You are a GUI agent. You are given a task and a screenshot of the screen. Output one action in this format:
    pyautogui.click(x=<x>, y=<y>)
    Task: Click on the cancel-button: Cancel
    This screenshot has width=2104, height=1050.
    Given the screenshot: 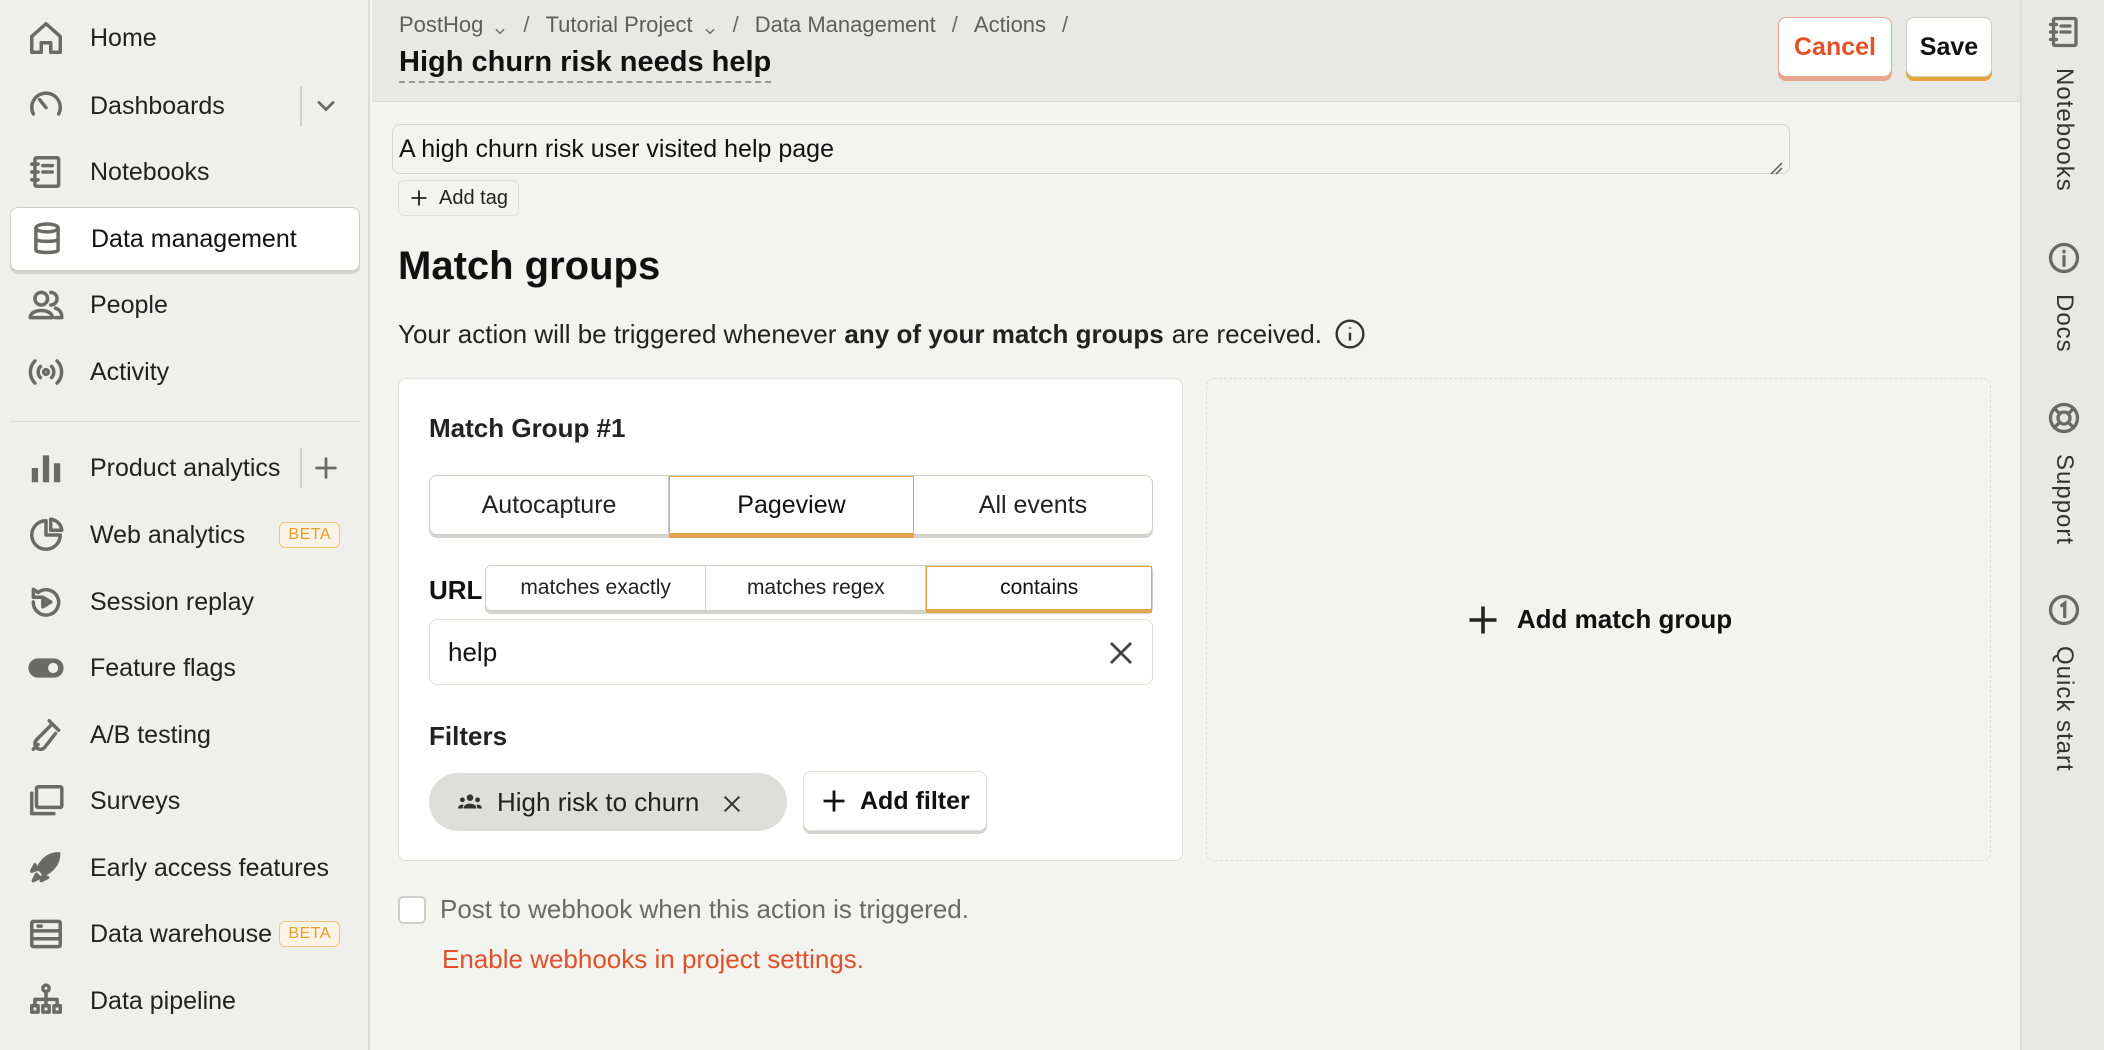 What is the action you would take?
    pyautogui.click(x=1835, y=47)
    